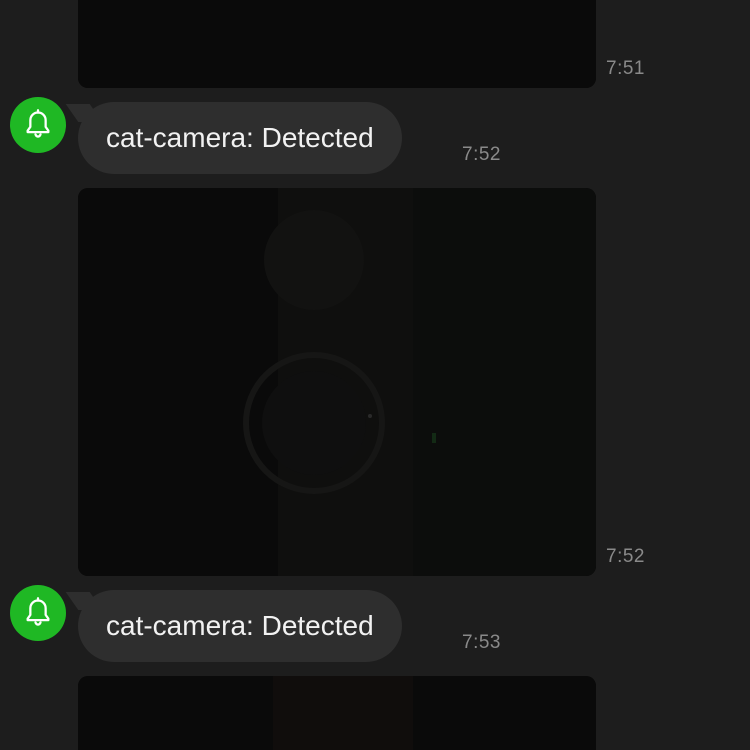 The width and height of the screenshot is (750, 750). Describe the element at coordinates (625, 68) in the screenshot. I see `message-timestamp: 7:51` at that location.